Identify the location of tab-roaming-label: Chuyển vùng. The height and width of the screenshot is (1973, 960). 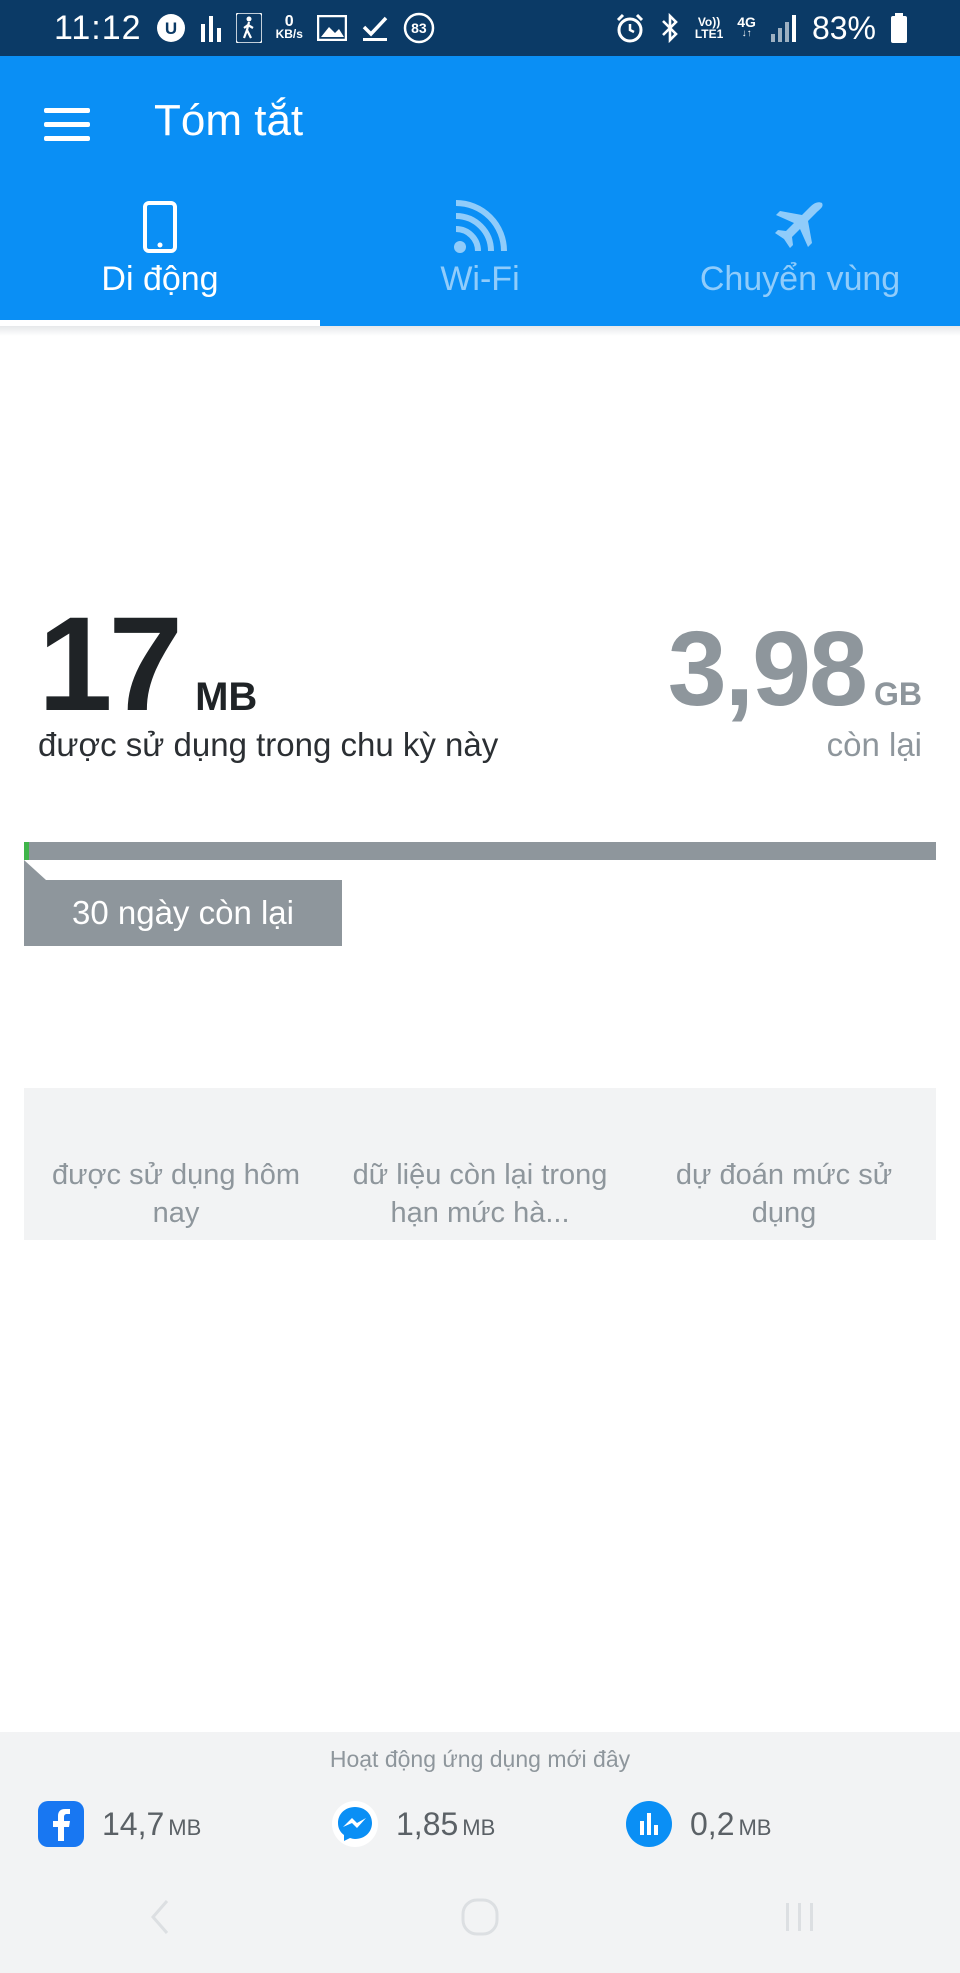
(800, 279).